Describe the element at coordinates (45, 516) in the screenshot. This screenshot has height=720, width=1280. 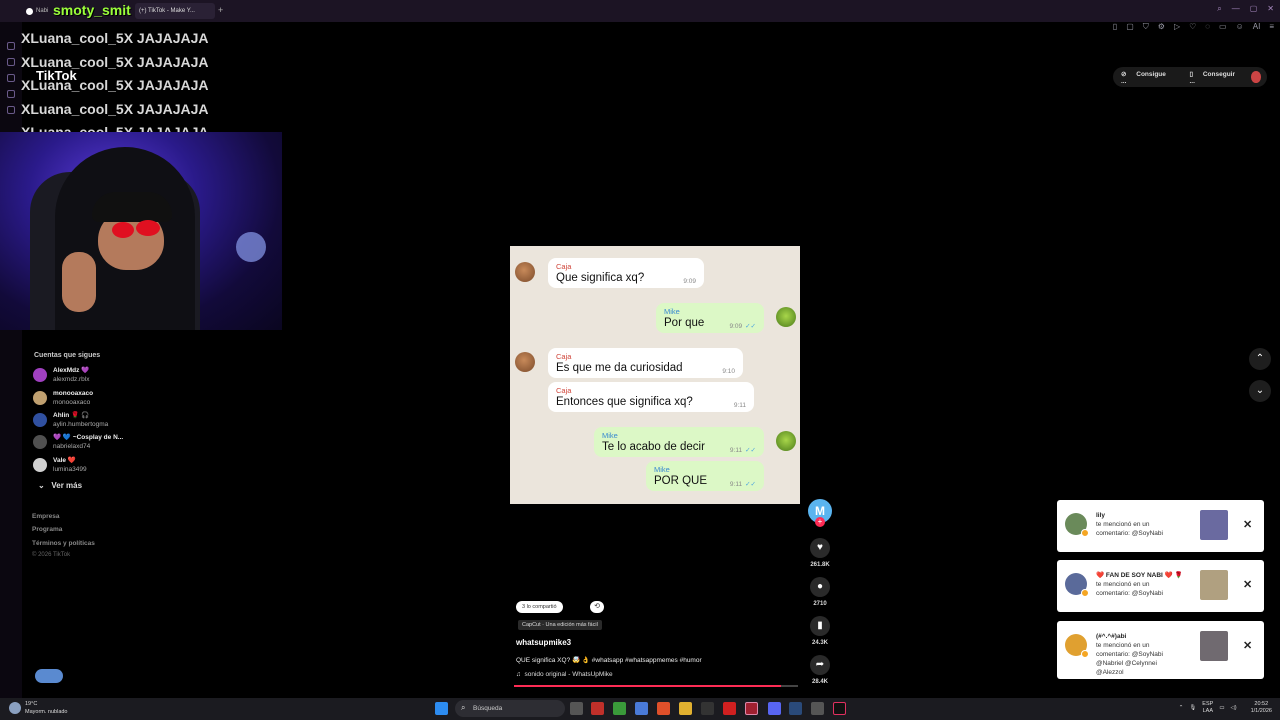
I see `footer-link-empresa: Empresa` at that location.